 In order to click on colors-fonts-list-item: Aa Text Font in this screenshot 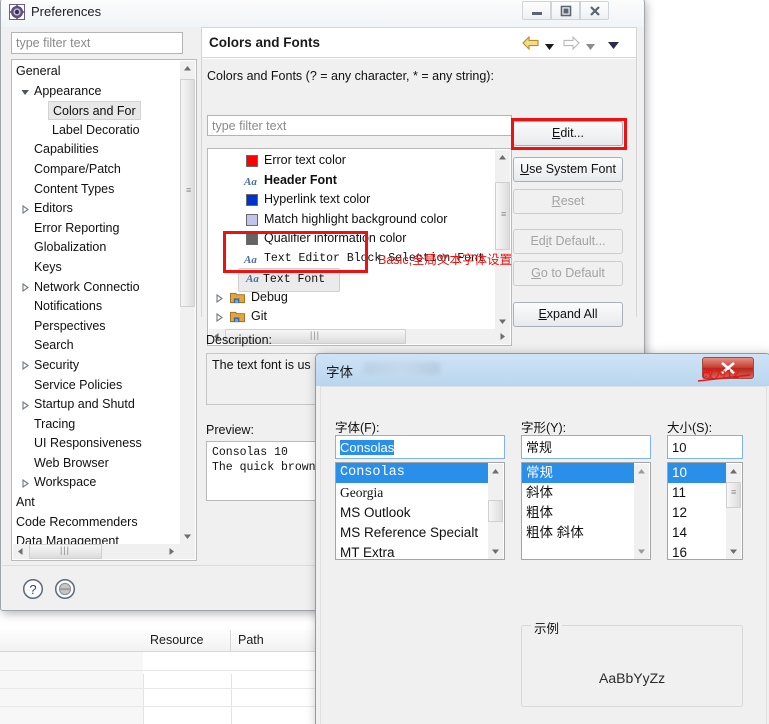, I will do `click(351, 280)`.